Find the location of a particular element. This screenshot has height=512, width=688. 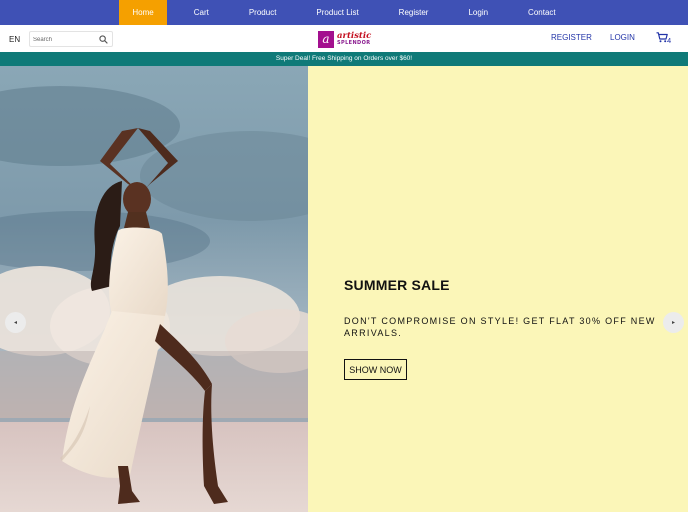

logo-mark: a is located at coordinates (326, 39).